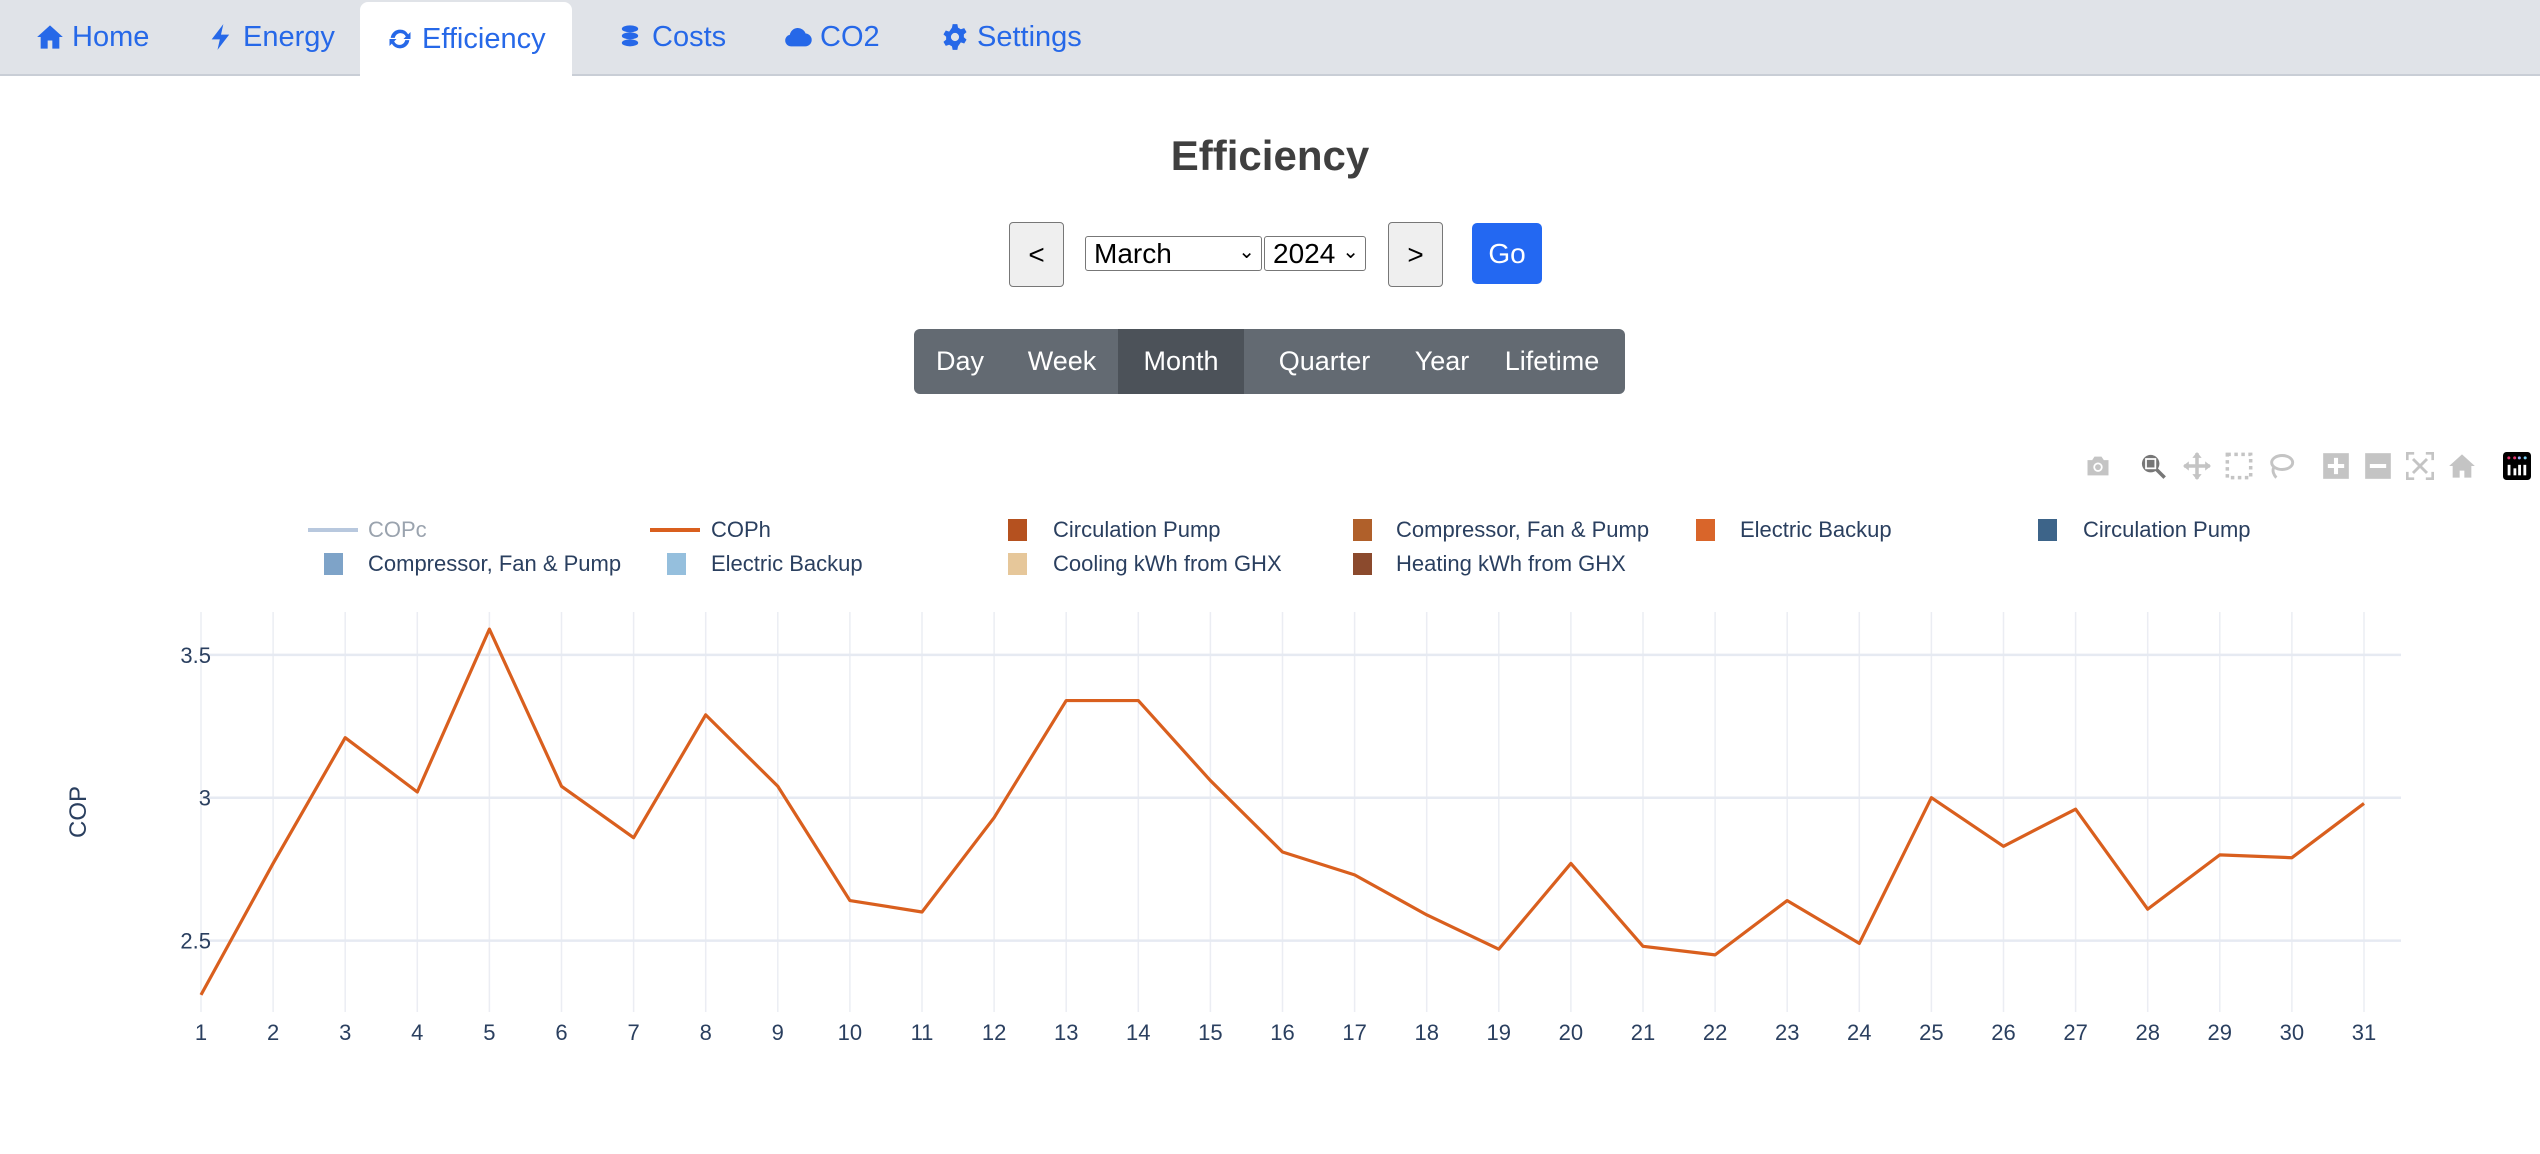 This screenshot has width=2540, height=1154. What do you see at coordinates (1859, 1032) in the screenshot?
I see `x-tick-label: 24` at bounding box center [1859, 1032].